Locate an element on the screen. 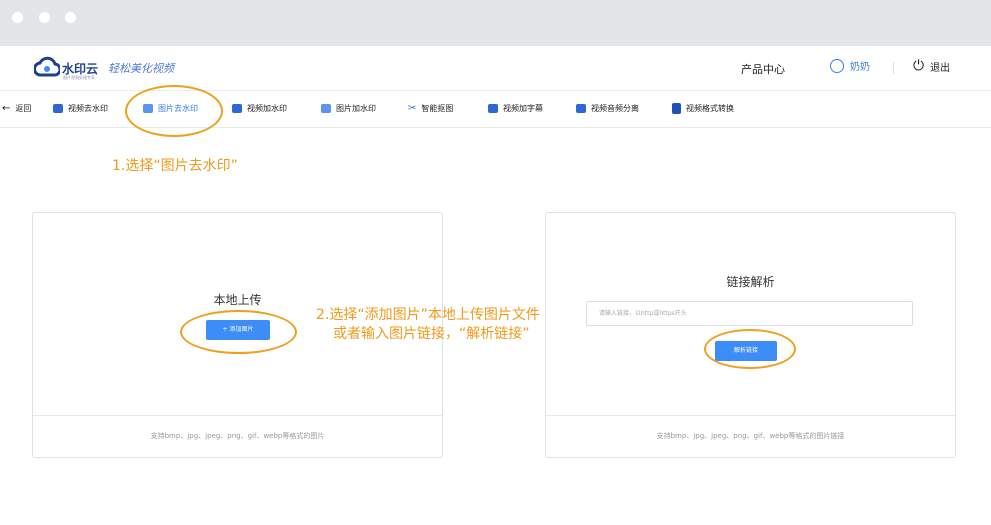  window-minimize-dot is located at coordinates (44, 17).